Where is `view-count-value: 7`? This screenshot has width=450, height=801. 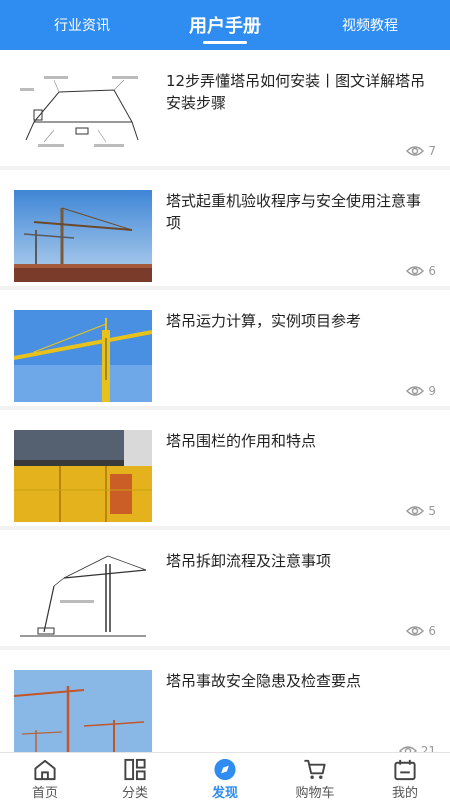
view-count-value: 7 is located at coordinates (432, 151).